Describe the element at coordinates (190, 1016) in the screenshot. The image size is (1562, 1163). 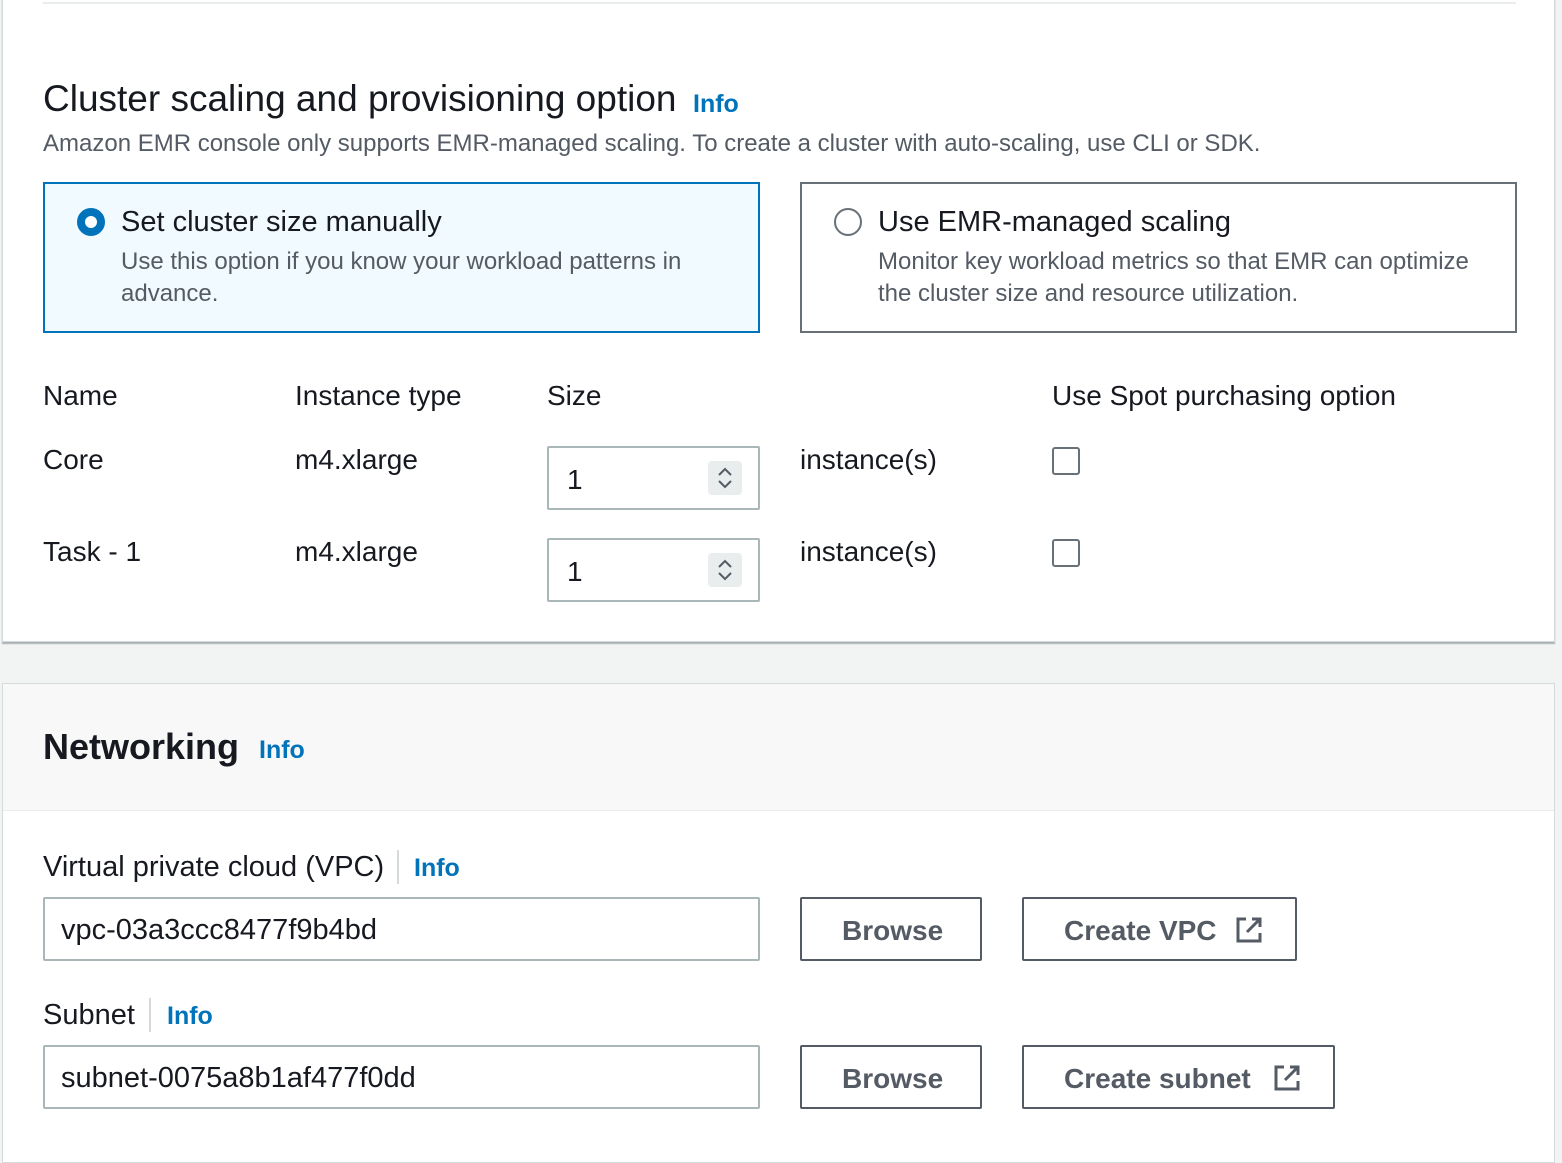
I see `subnet-info-link: Info` at that location.